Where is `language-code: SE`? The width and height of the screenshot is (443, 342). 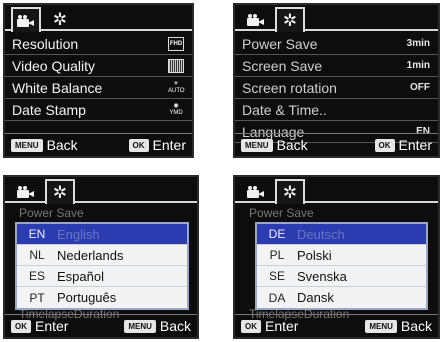 language-code: SE is located at coordinates (276, 276).